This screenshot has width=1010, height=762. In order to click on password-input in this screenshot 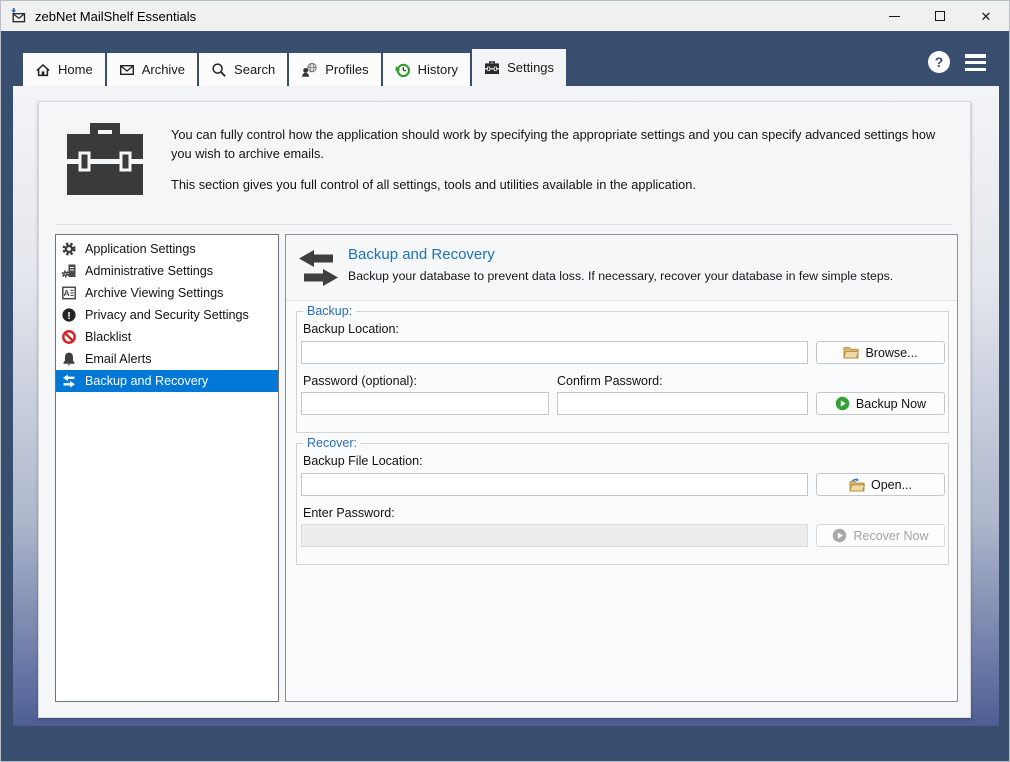, I will do `click(425, 403)`.